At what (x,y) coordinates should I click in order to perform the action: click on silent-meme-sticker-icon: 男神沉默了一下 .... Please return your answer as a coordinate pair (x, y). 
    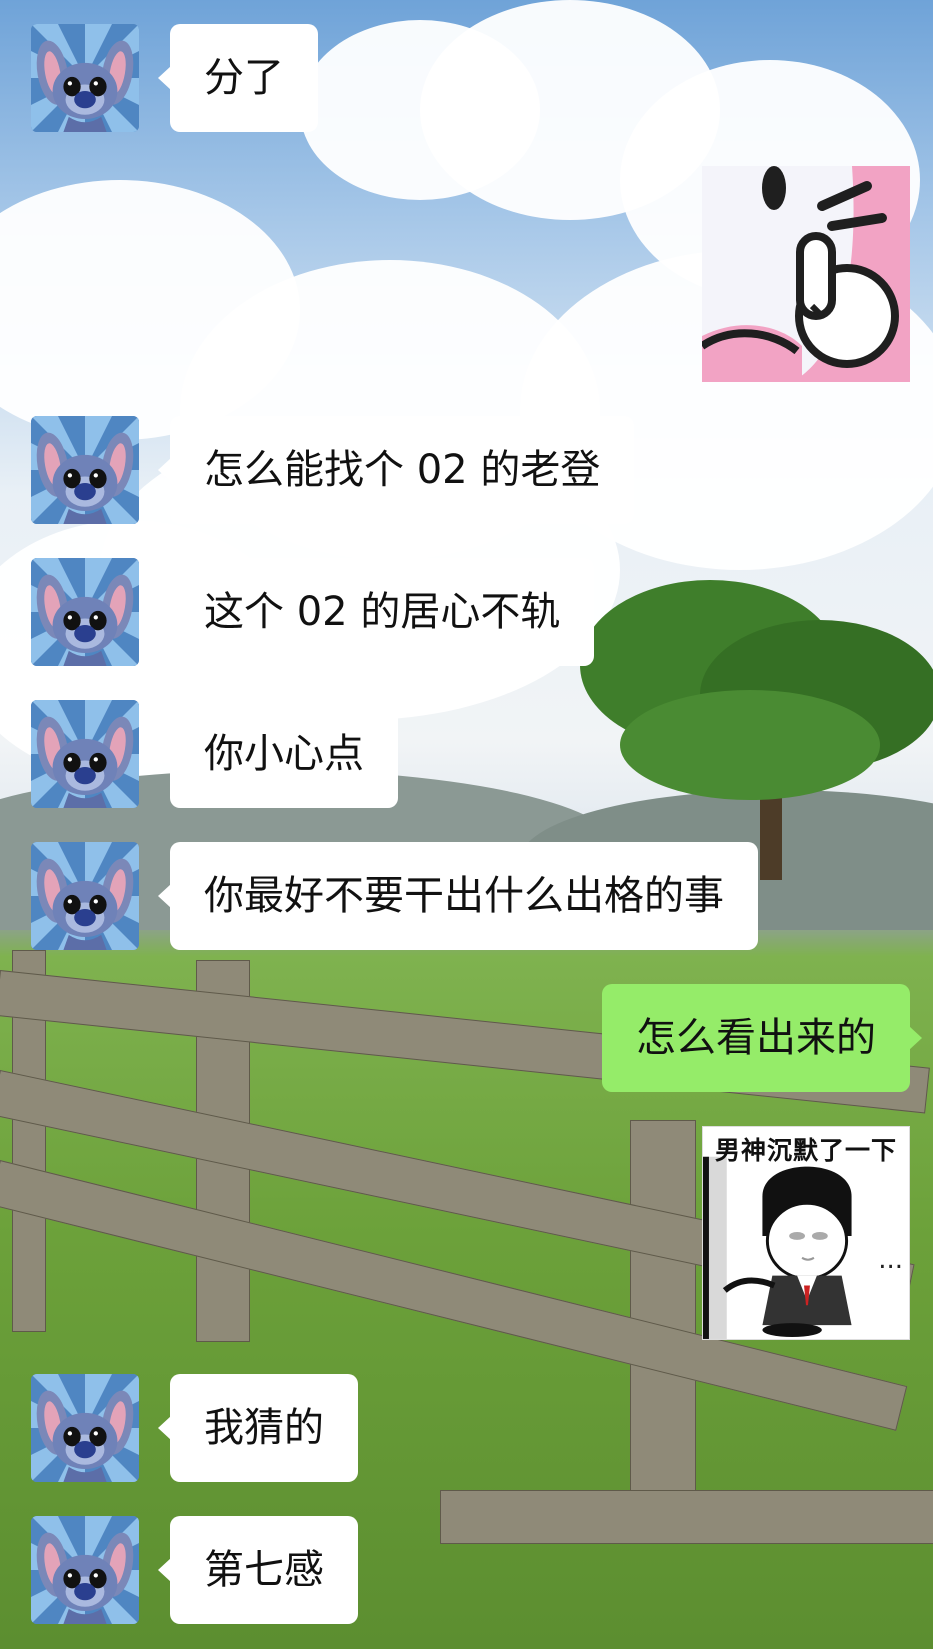
    Looking at the image, I should click on (806, 1233).